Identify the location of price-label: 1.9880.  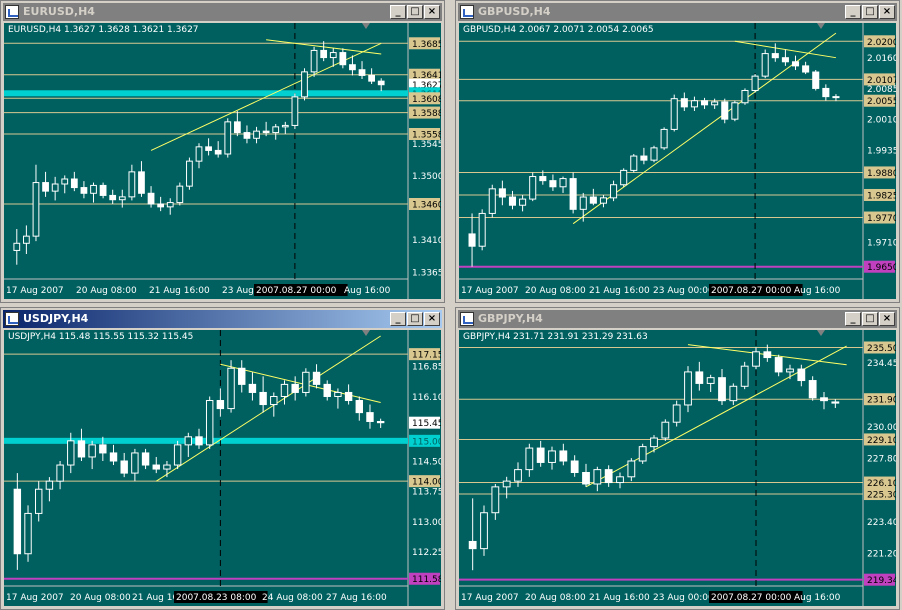
(881, 174).